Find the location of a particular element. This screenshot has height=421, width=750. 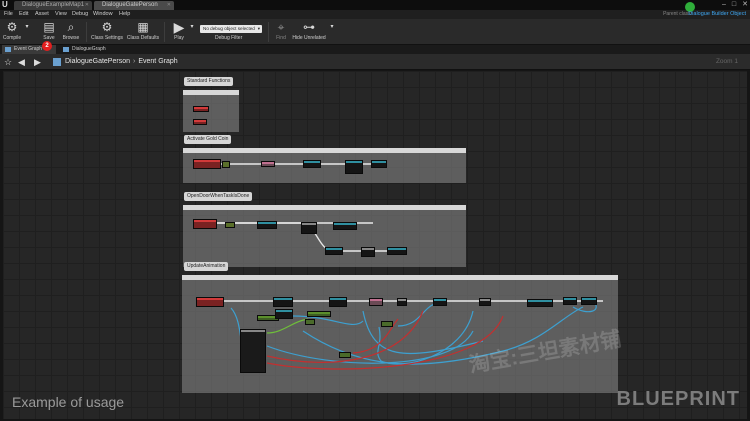

compile-button: ⚙ Compile is located at coordinates (12, 32).